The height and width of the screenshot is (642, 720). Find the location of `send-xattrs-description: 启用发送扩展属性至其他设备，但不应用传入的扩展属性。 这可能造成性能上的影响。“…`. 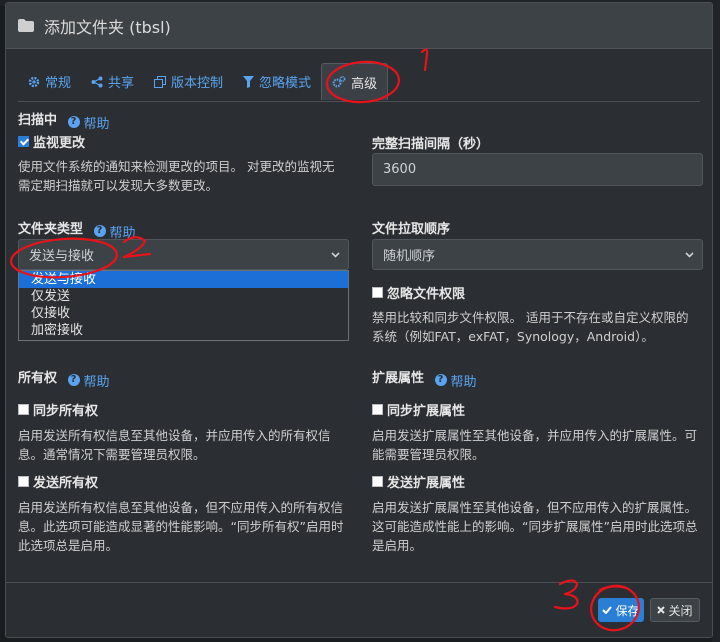

send-xattrs-description: 启用发送扩展属性至其他设备，但不应用传入的扩展属性。 这可能造成性能上的影响。“… is located at coordinates (540, 526).